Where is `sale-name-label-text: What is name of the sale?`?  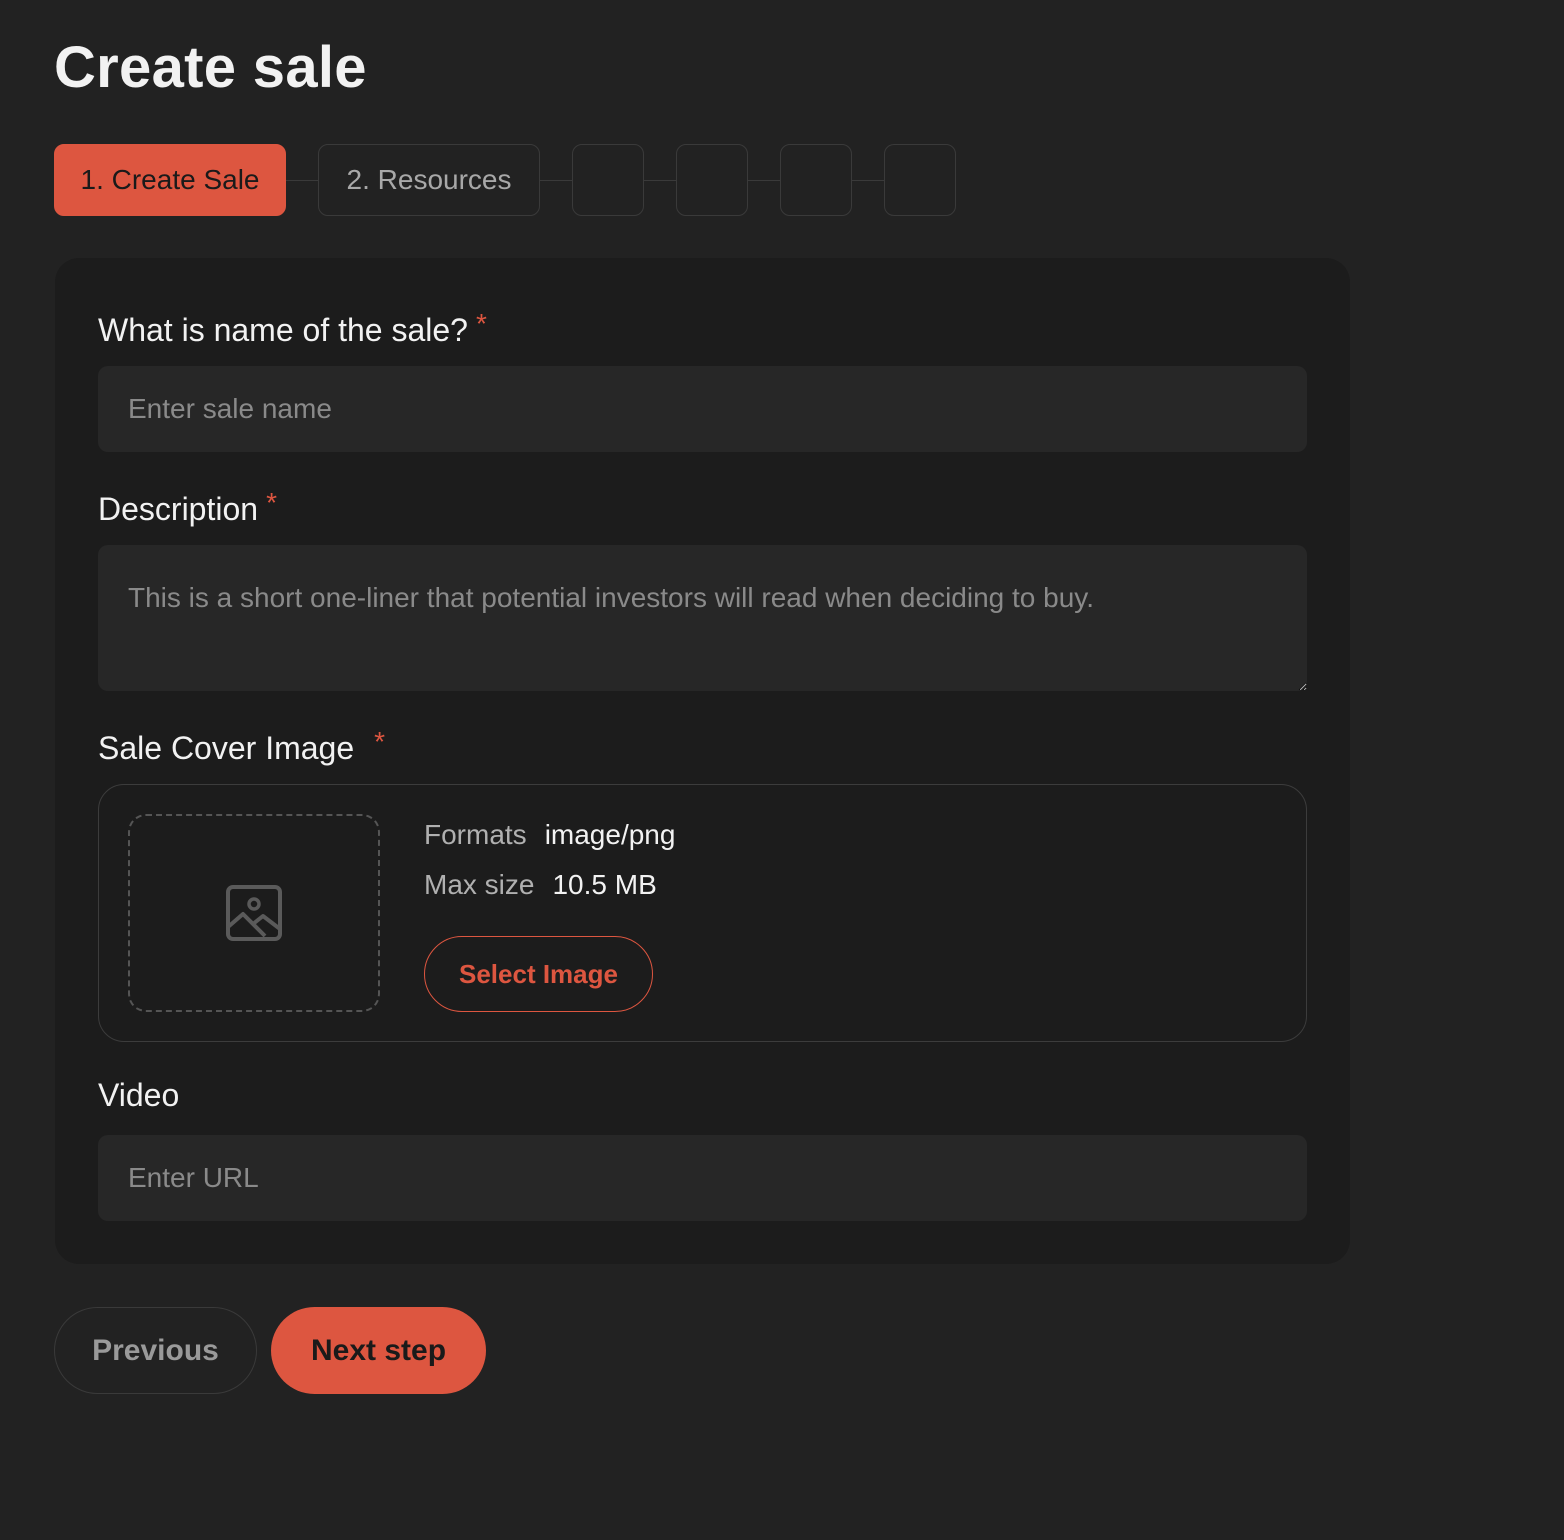 sale-name-label-text: What is name of the sale? is located at coordinates (283, 330).